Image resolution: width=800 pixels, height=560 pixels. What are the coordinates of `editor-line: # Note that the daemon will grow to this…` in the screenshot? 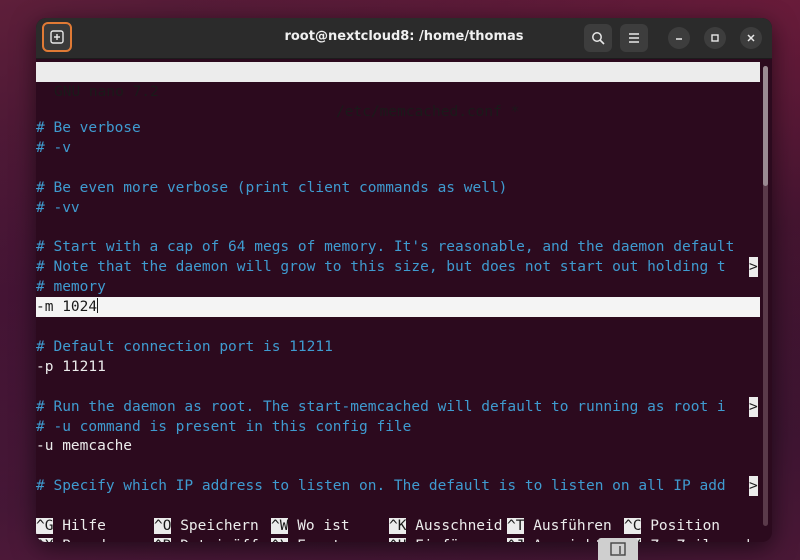 It's located at (381, 267).